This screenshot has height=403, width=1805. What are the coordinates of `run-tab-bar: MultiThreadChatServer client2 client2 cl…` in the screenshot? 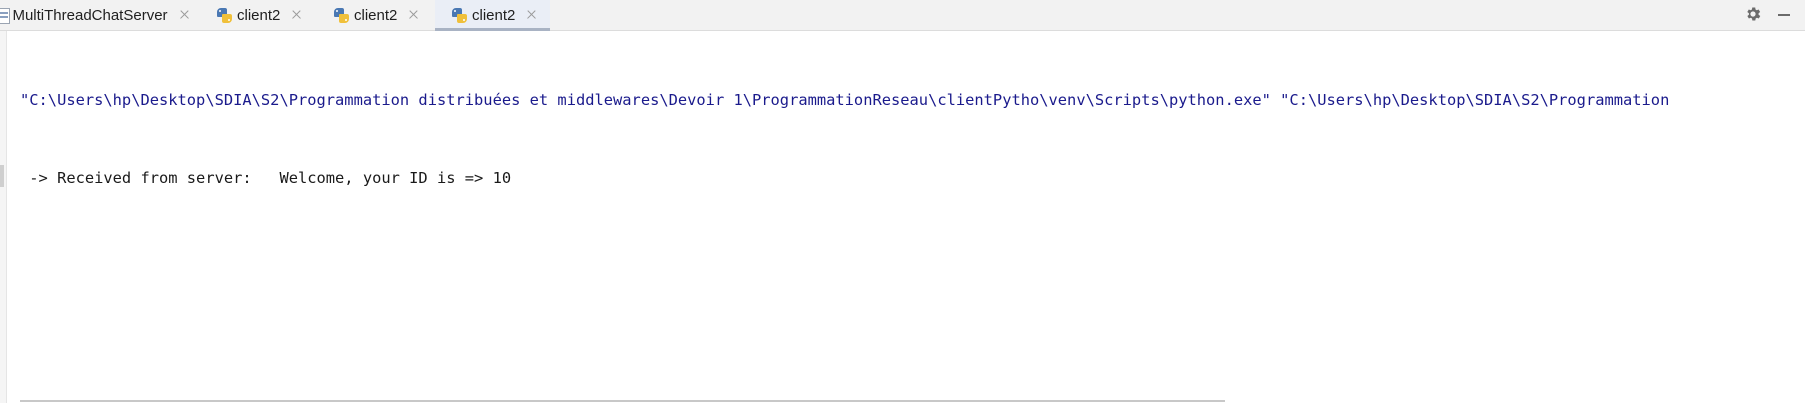 It's located at (902, 15).